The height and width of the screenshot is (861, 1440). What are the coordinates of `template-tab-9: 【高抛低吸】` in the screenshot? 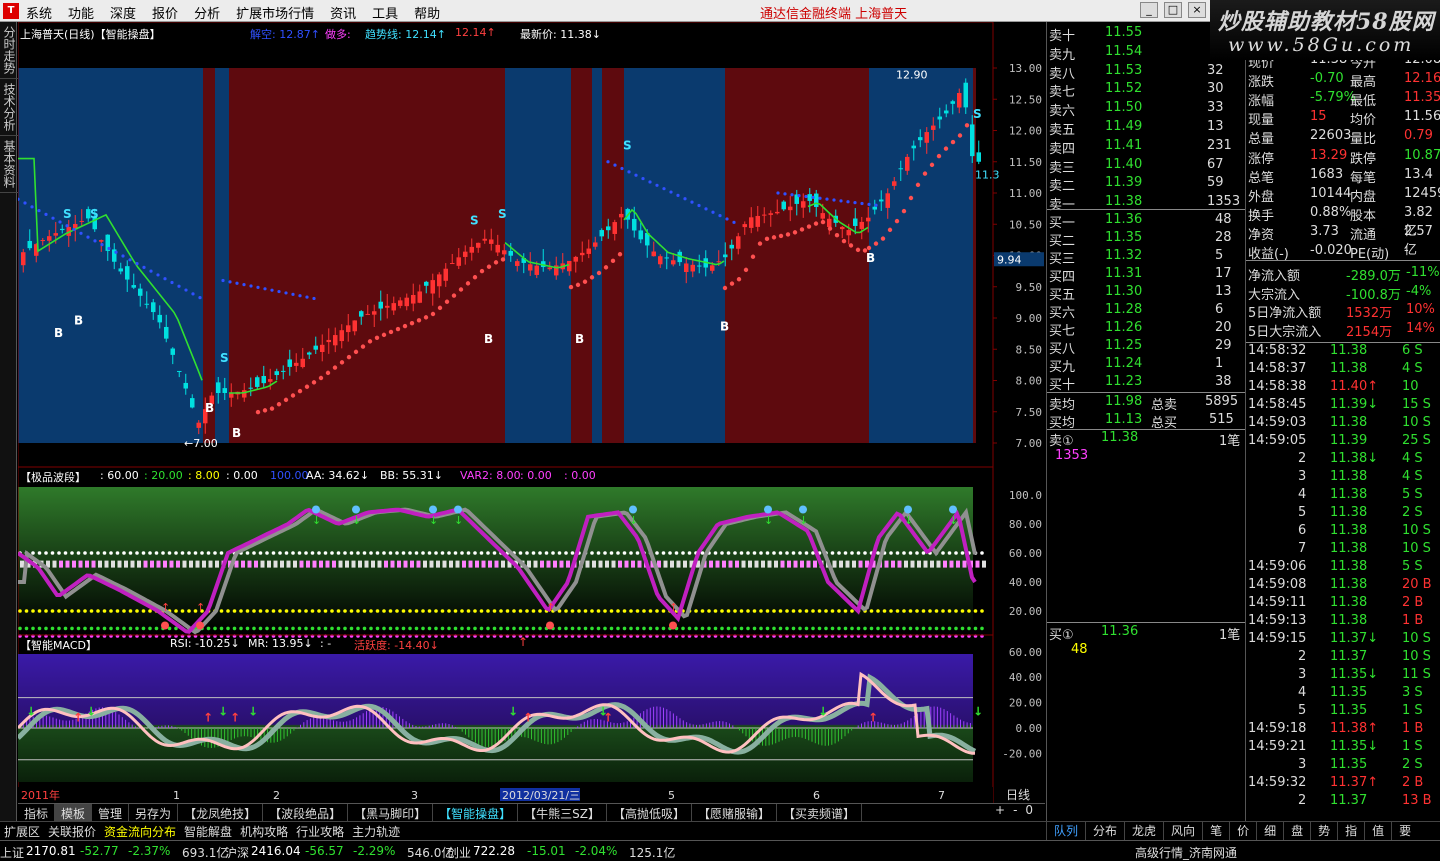 It's located at (649, 812).